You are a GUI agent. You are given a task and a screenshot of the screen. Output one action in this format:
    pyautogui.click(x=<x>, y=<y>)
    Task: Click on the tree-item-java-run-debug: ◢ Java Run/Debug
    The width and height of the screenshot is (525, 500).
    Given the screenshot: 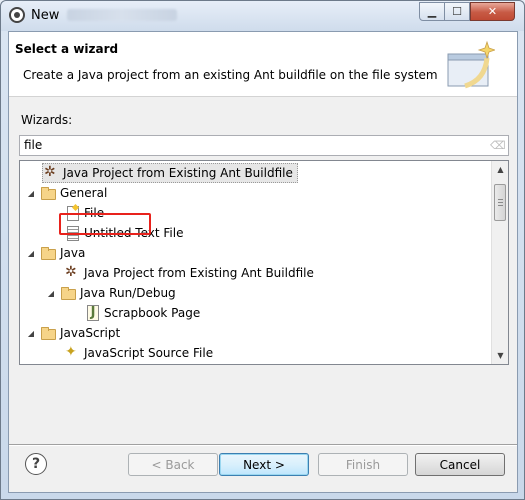 What is the action you would take?
    pyautogui.click(x=111, y=293)
    